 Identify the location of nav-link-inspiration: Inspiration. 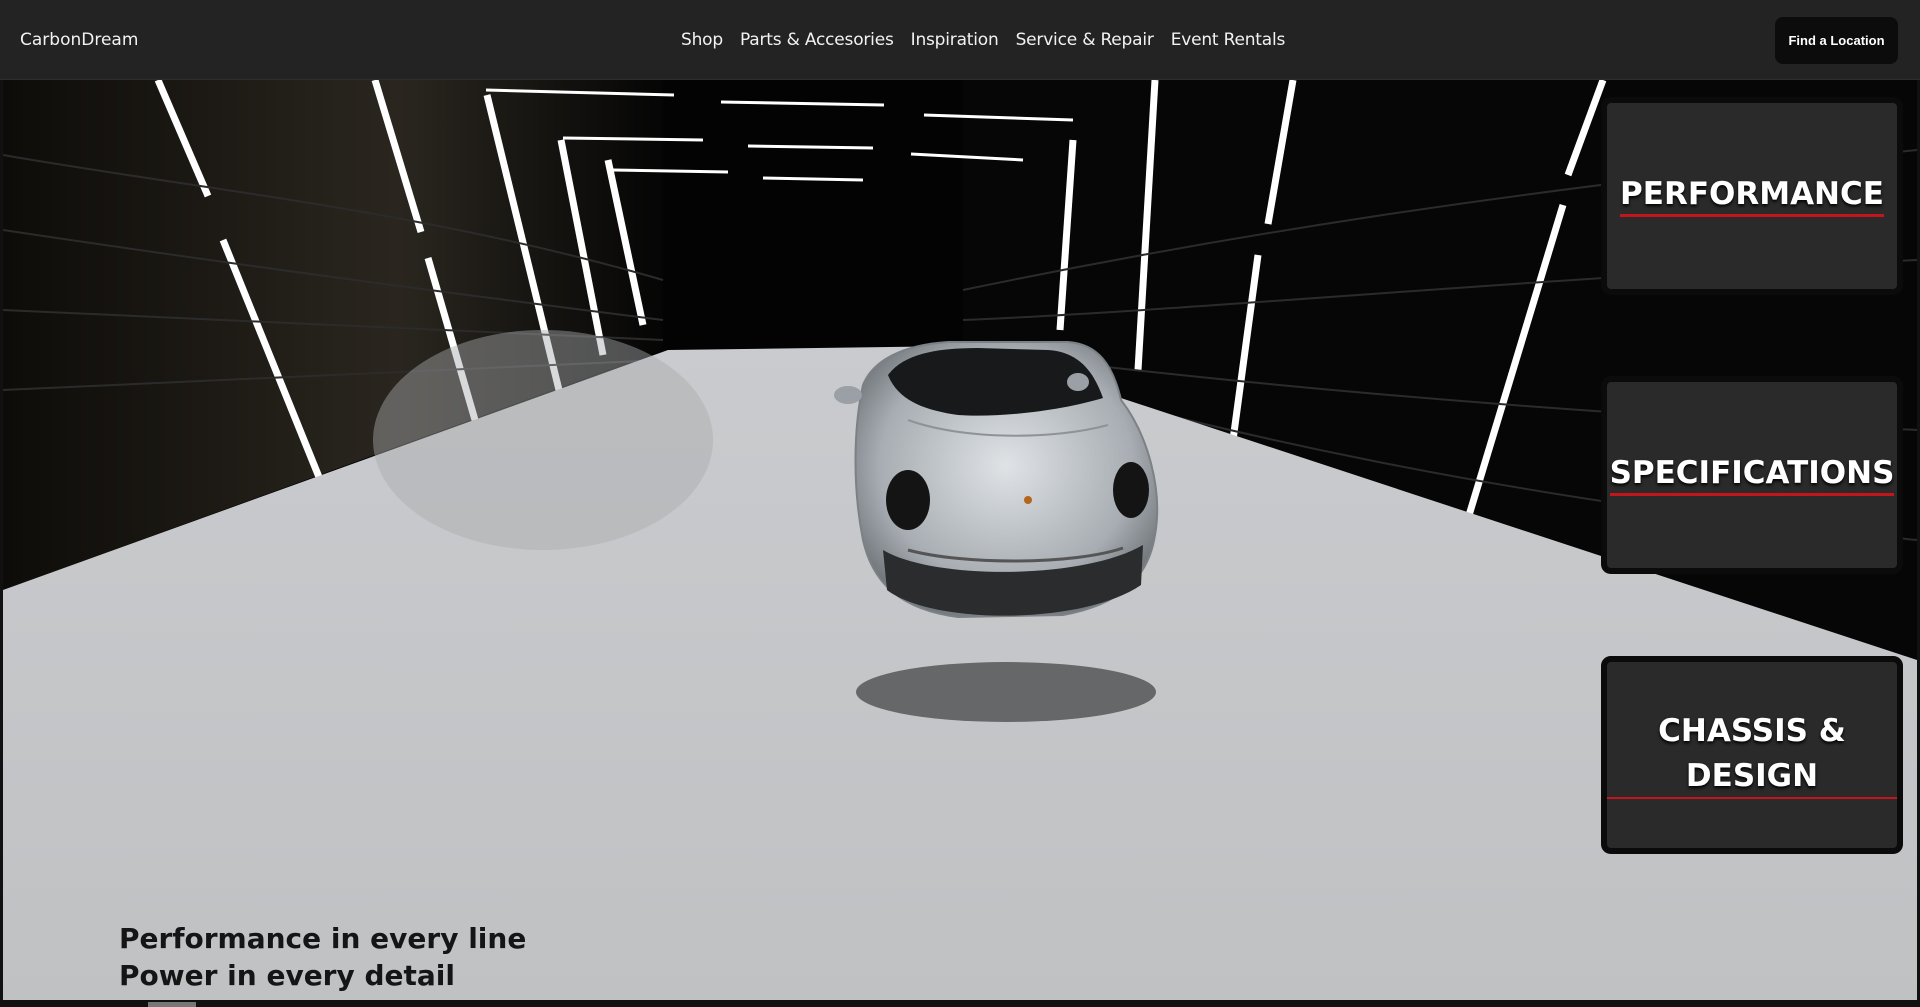
(955, 40).